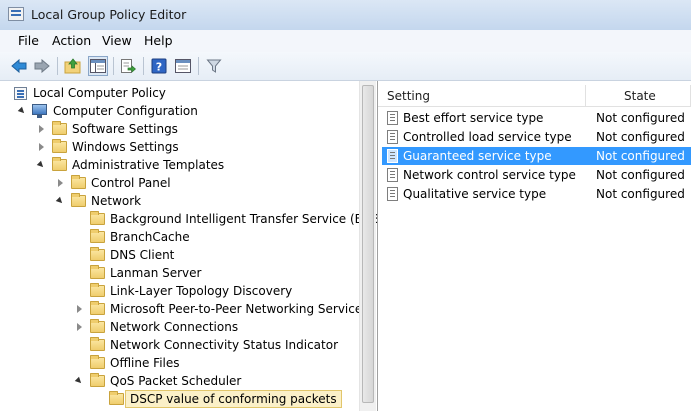  I want to click on column-header-setting: Setting, so click(482, 96).